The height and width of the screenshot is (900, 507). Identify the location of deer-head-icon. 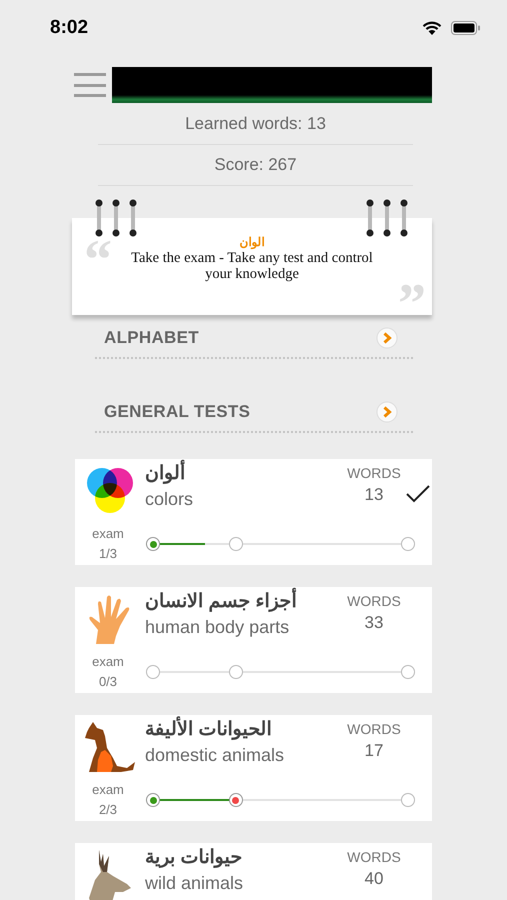
(110, 875).